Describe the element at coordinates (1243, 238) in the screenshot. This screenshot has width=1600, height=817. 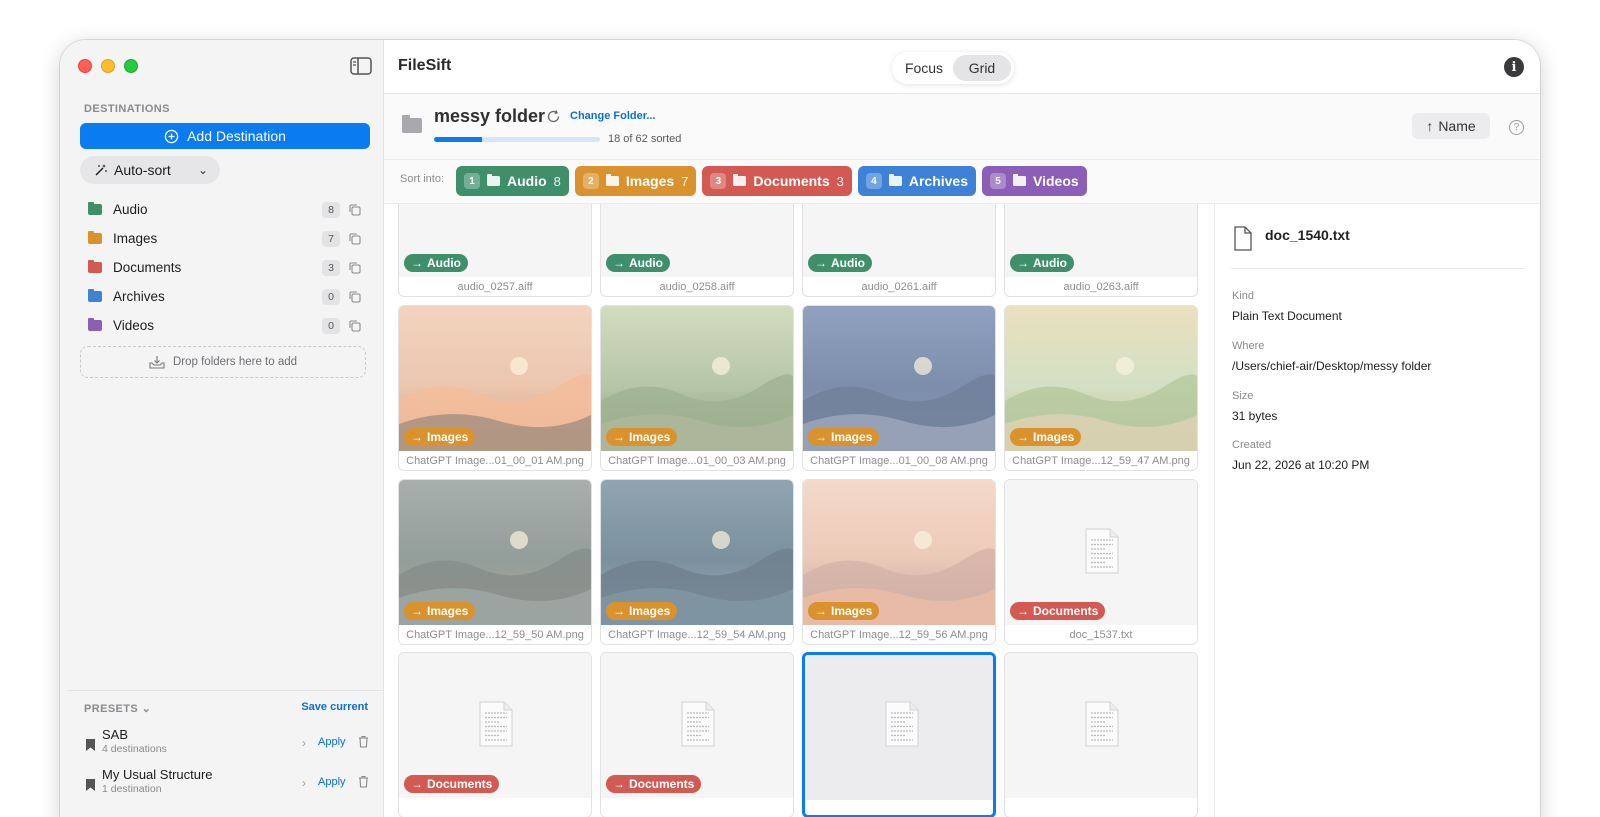
I see `document-icon` at that location.